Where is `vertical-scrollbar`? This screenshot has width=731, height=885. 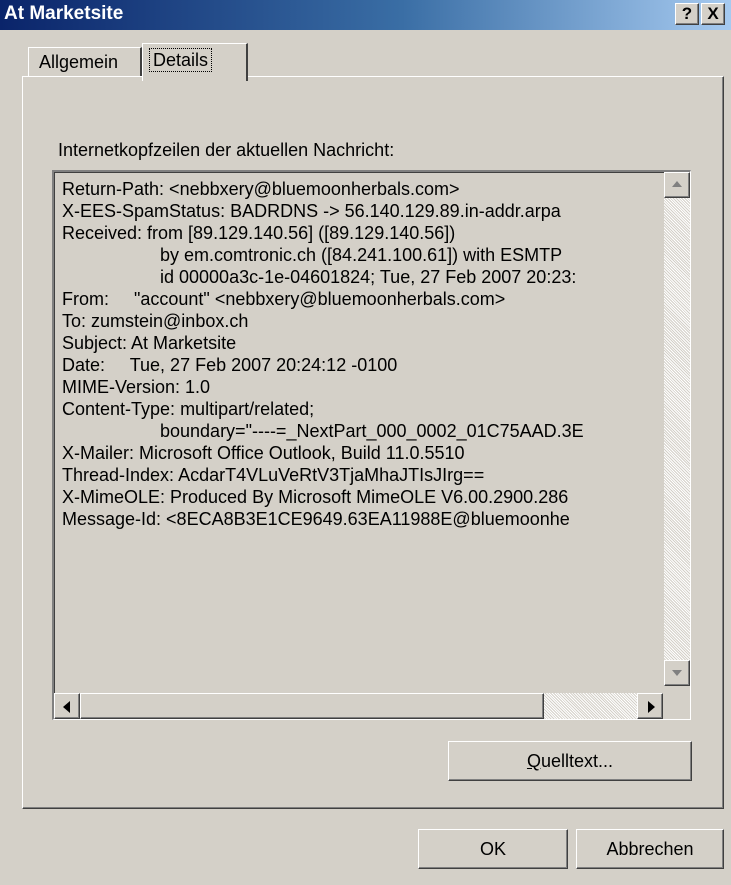 vertical-scrollbar is located at coordinates (677, 429).